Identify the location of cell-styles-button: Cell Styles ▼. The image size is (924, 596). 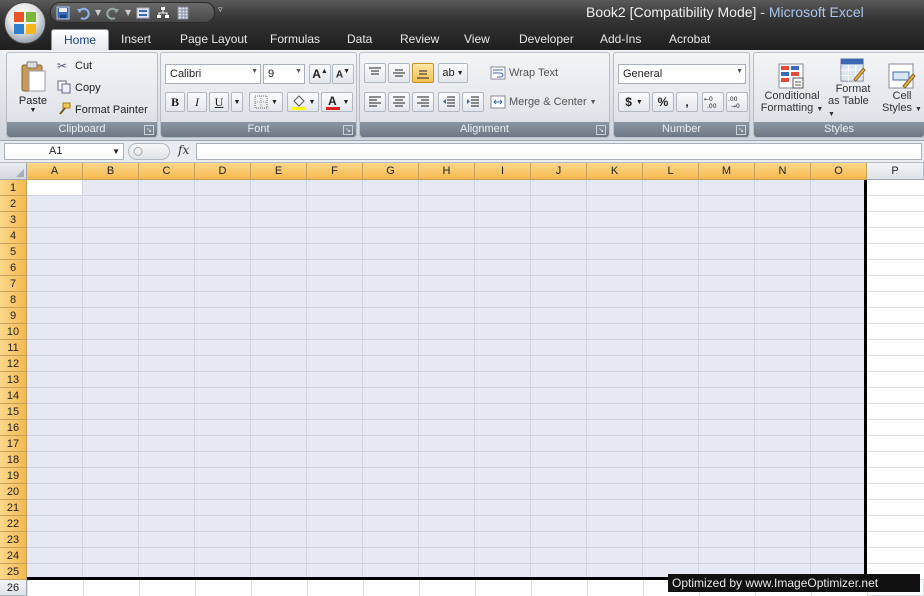
(902, 88).